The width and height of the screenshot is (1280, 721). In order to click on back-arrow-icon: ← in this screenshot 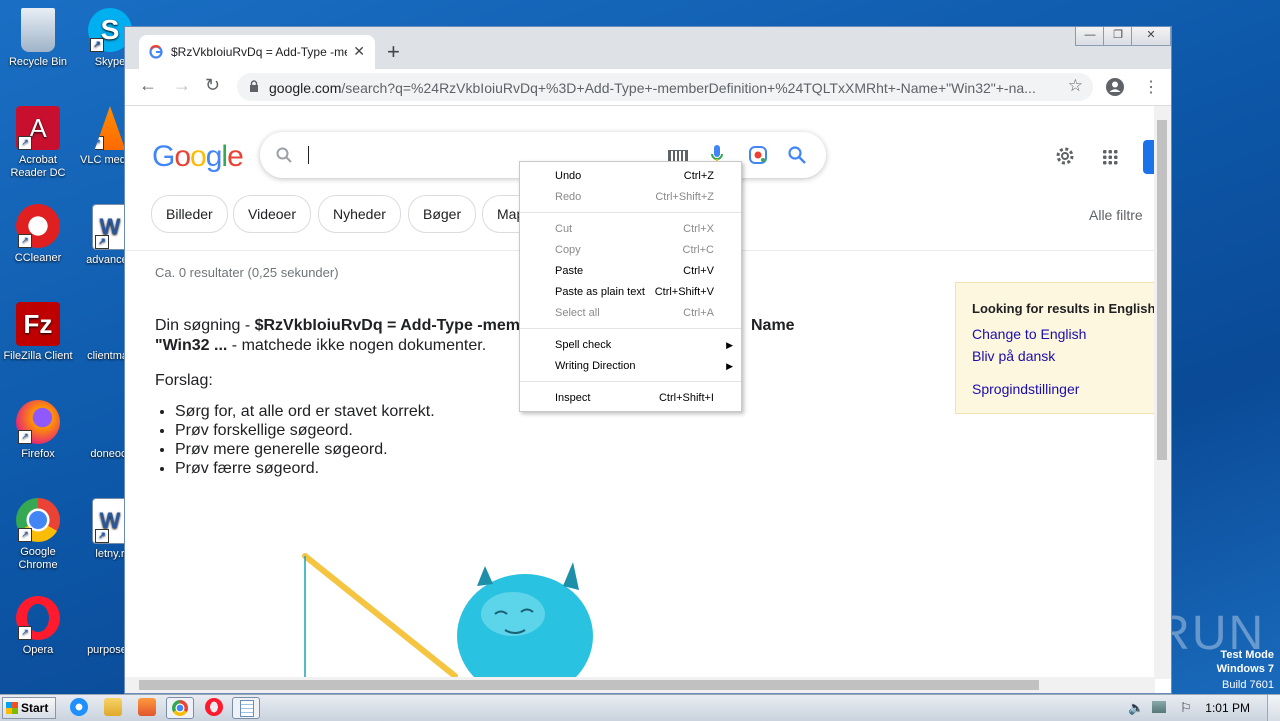, I will do `click(148, 85)`.